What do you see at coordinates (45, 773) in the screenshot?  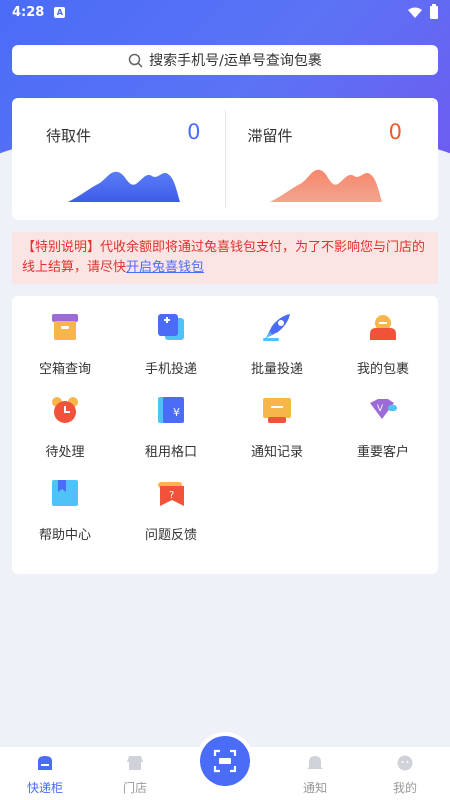 I see `tab-locker: 快递柜` at bounding box center [45, 773].